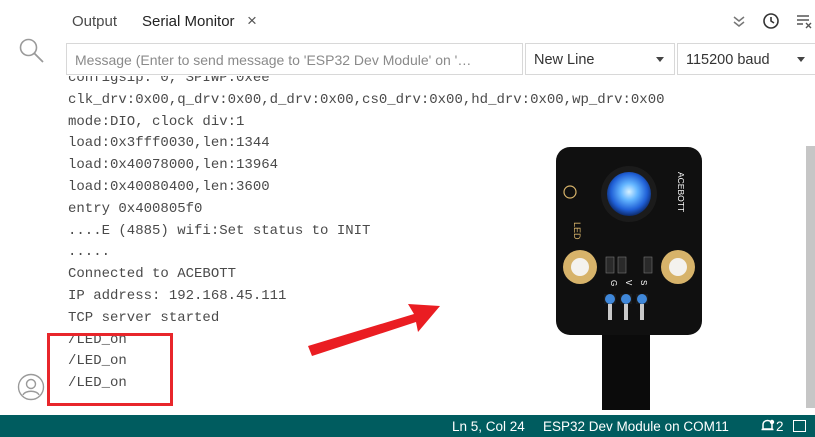 Image resolution: width=815 pixels, height=437 pixels. What do you see at coordinates (577, 231) in the screenshot?
I see `led-name-label: LED` at bounding box center [577, 231].